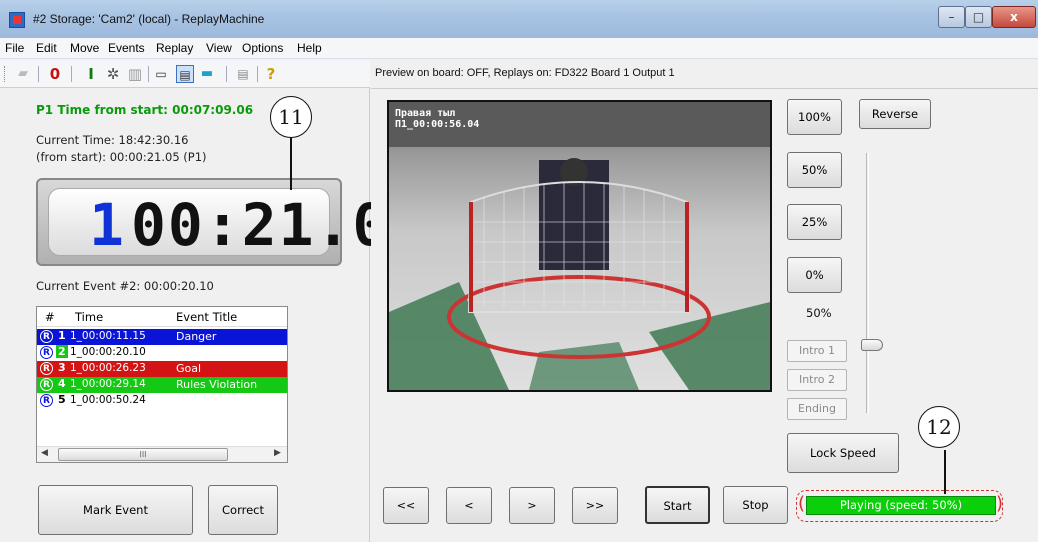 This screenshot has height=542, width=1038. I want to click on camera-label: Правая тыл, so click(425, 113).